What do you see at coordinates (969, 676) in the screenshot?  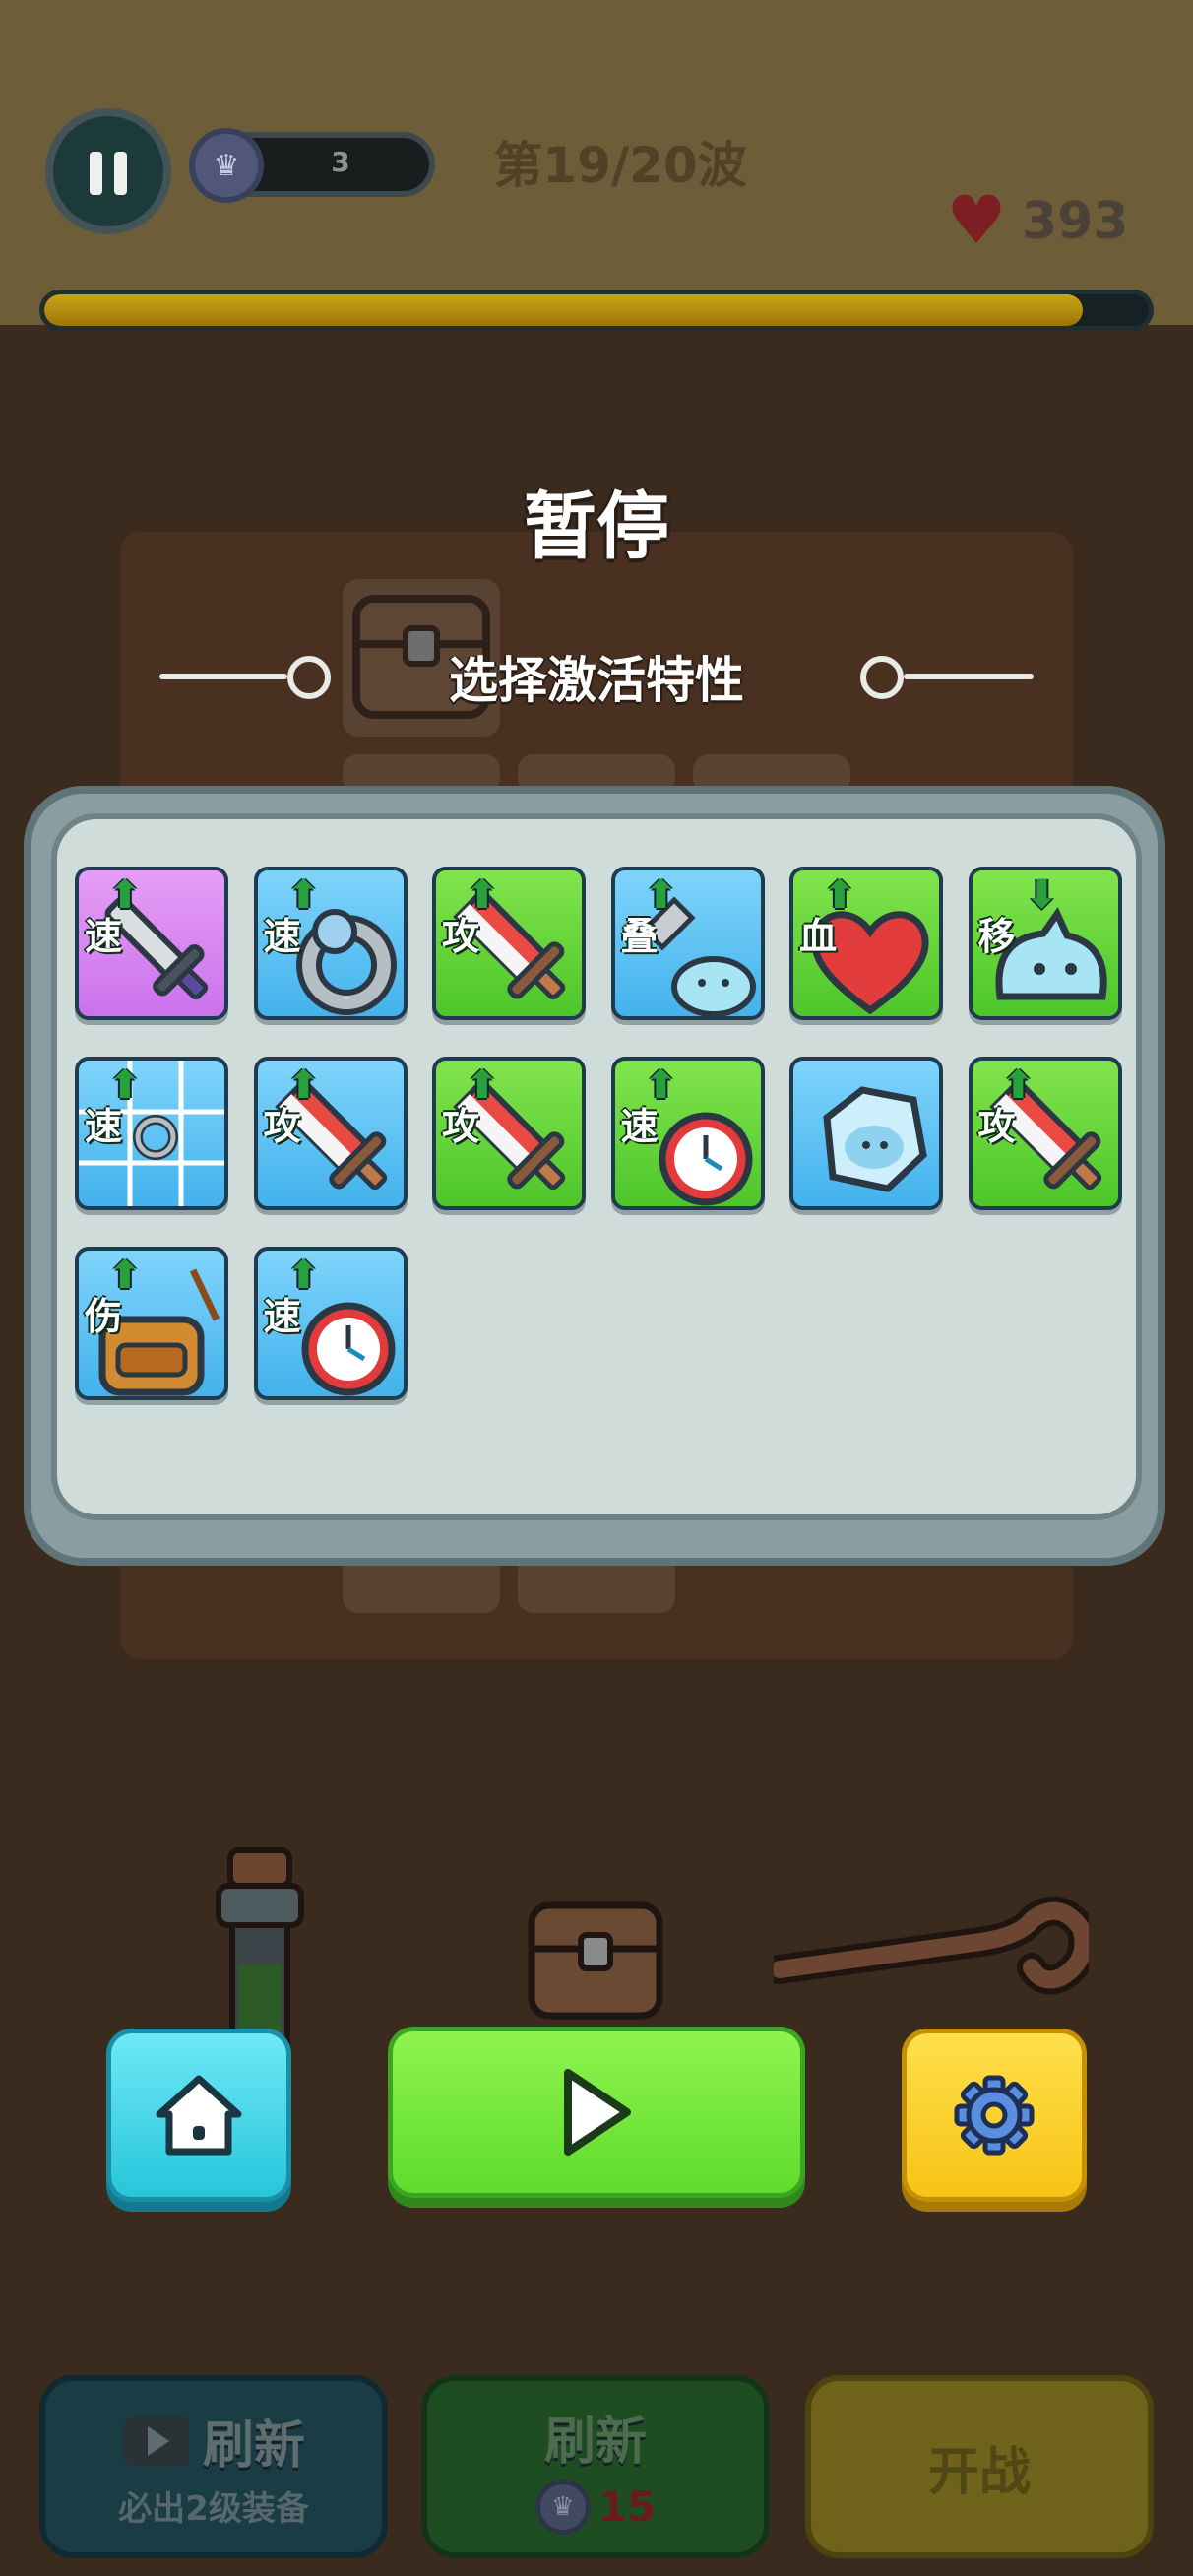 I see `divider-right` at bounding box center [969, 676].